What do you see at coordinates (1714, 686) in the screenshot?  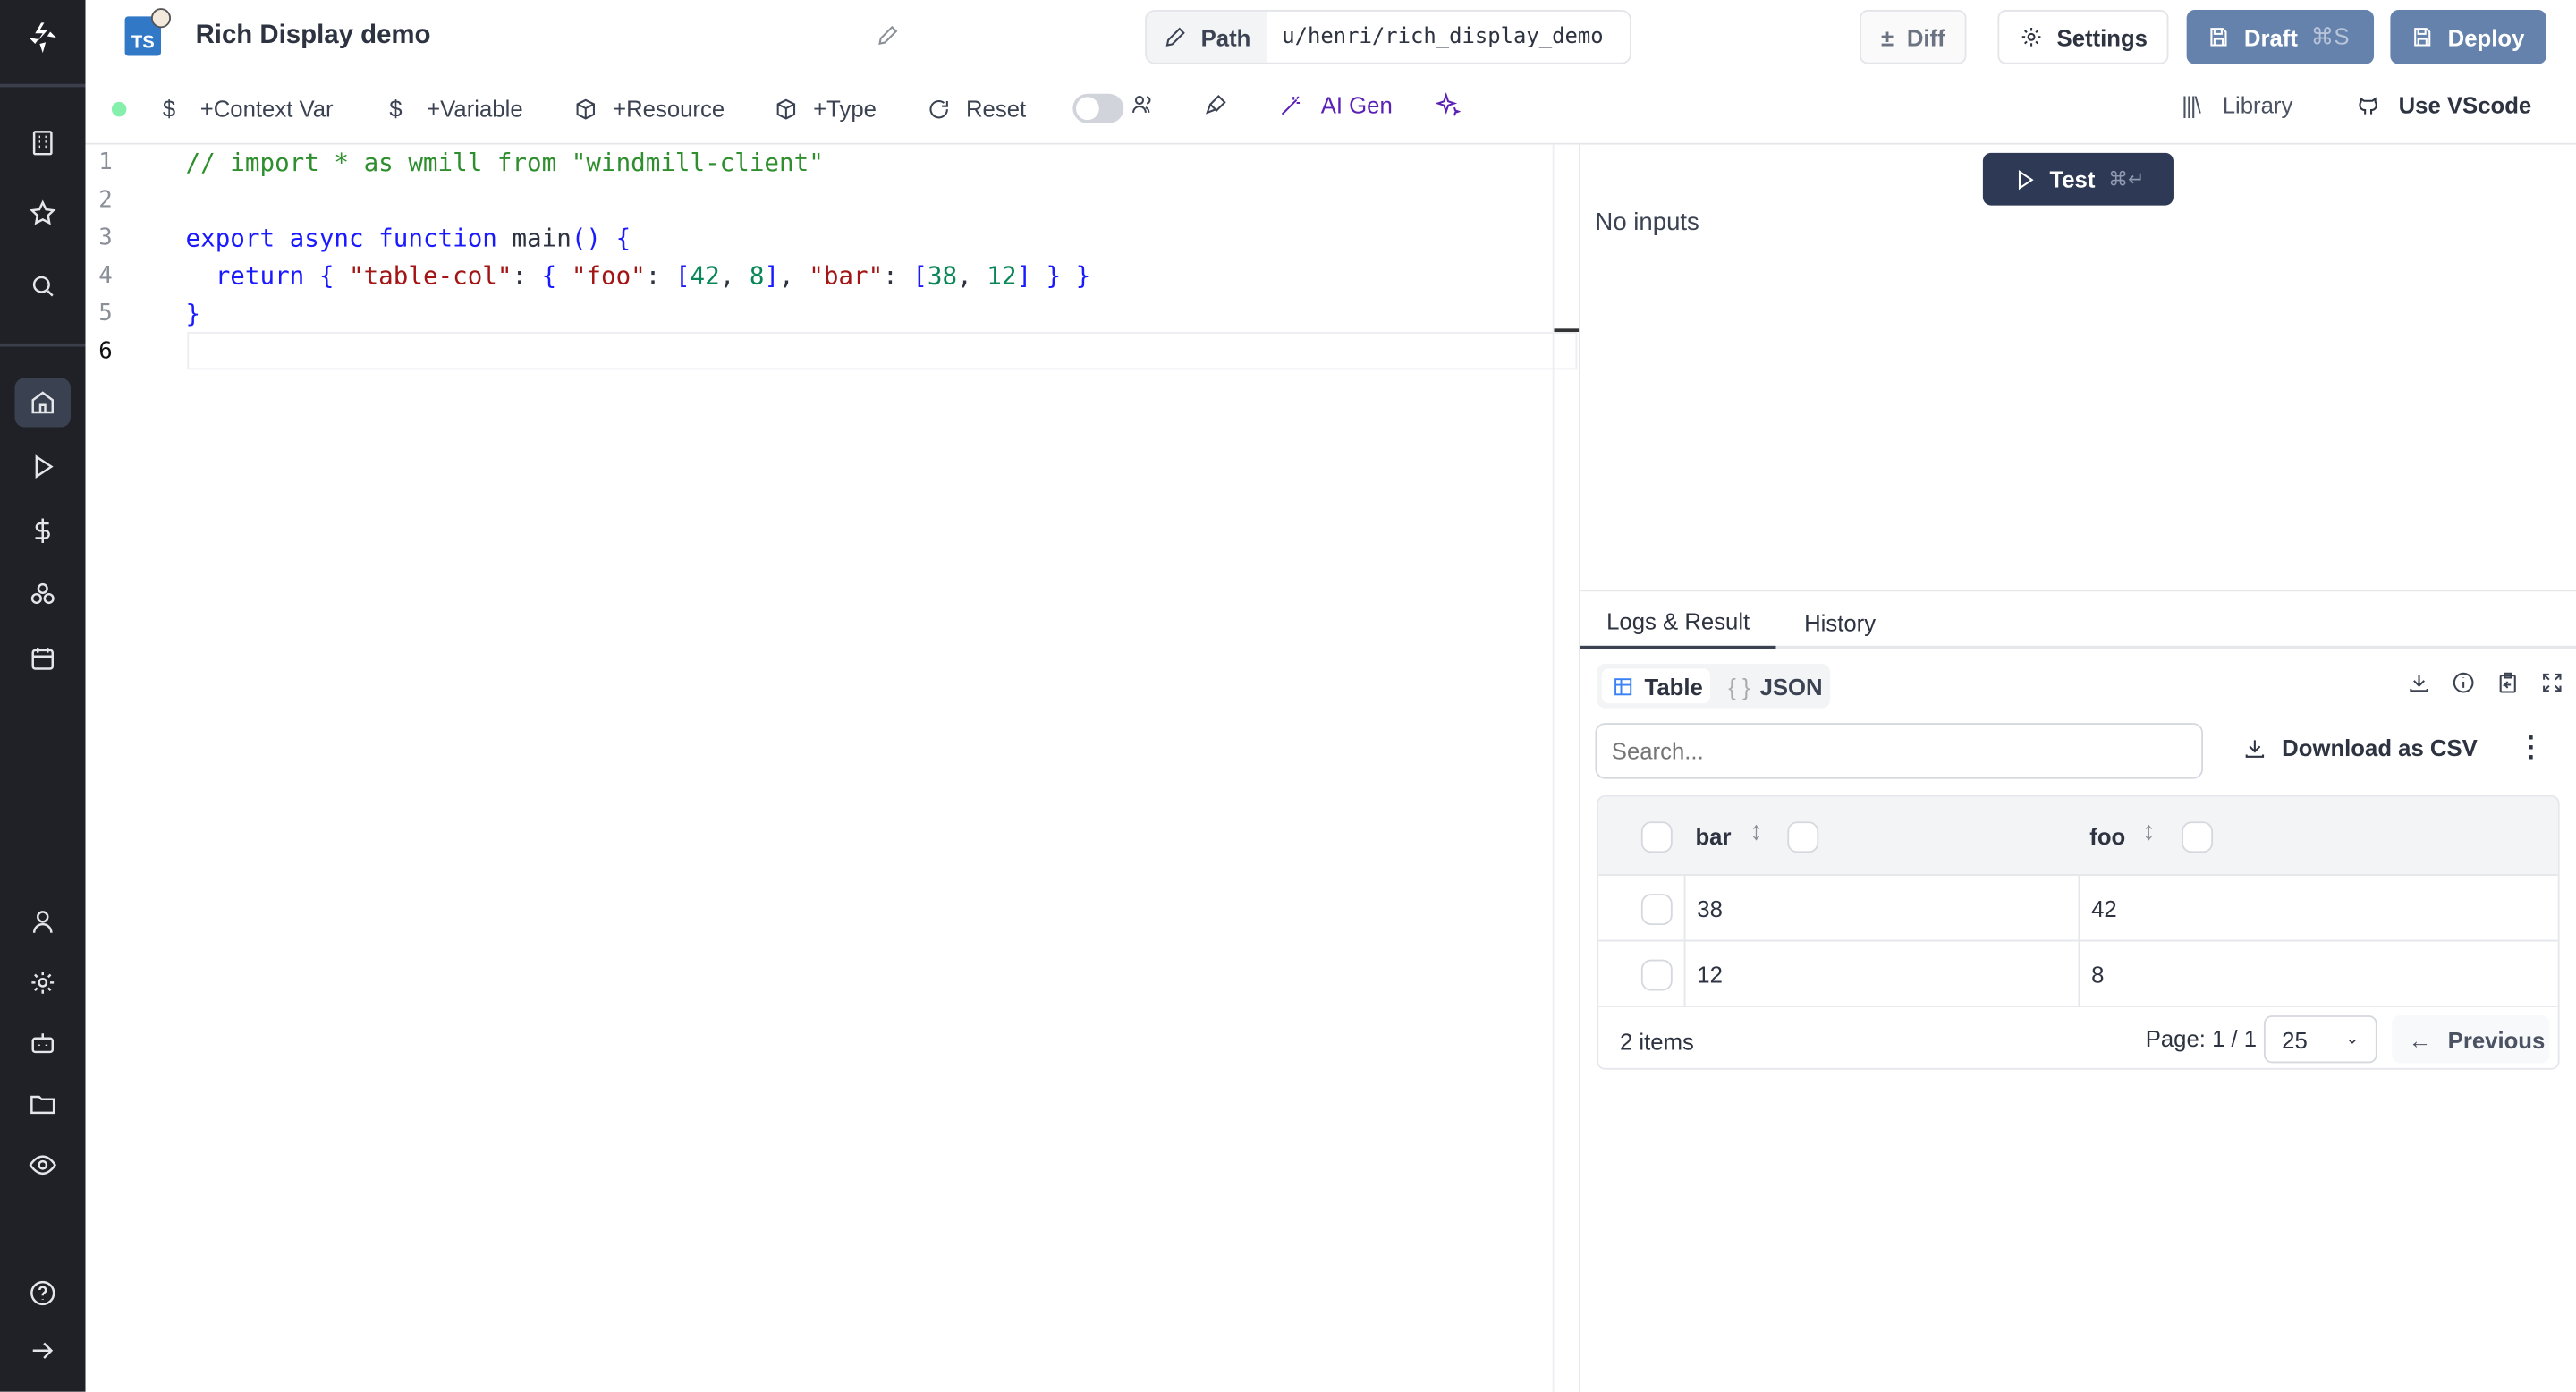 I see `view-toggle: Table { } JSON` at bounding box center [1714, 686].